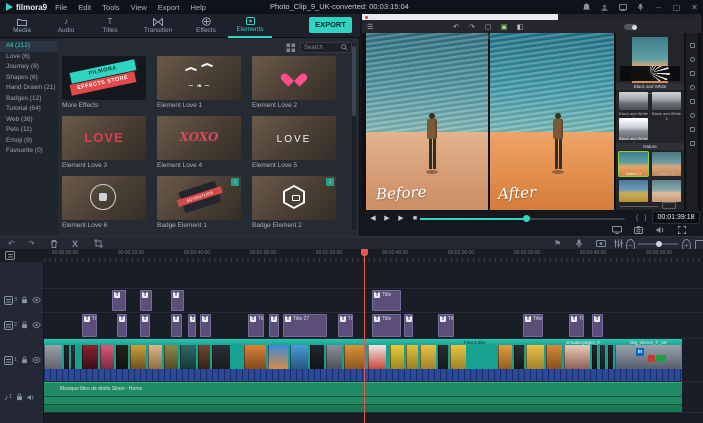  Describe the element at coordinates (61, 7) in the screenshot. I see `menu-file: File` at that location.